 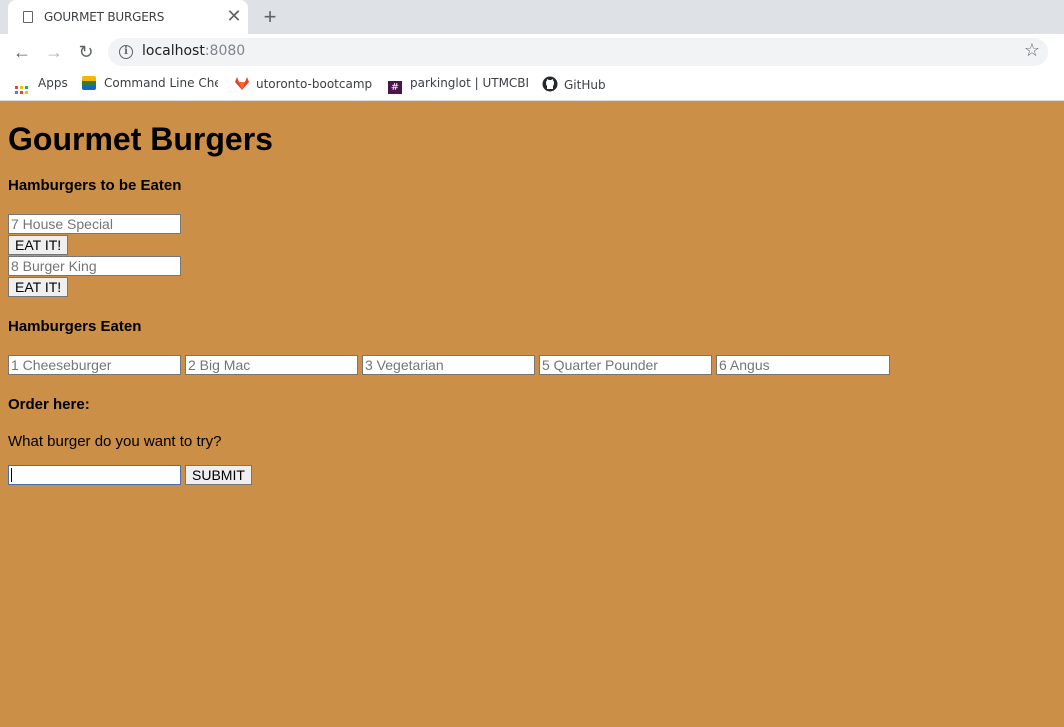 I want to click on bookmark-star-icon: ☆, so click(x=1032, y=50).